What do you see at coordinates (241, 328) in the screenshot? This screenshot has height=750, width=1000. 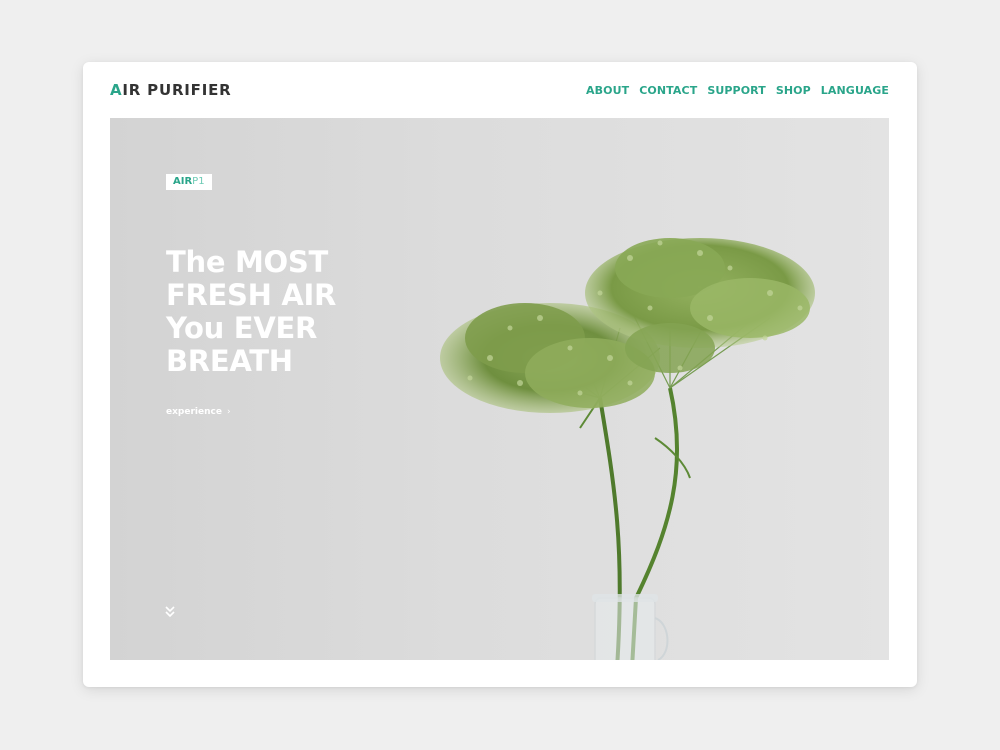 I see `headline-line: You EVER` at bounding box center [241, 328].